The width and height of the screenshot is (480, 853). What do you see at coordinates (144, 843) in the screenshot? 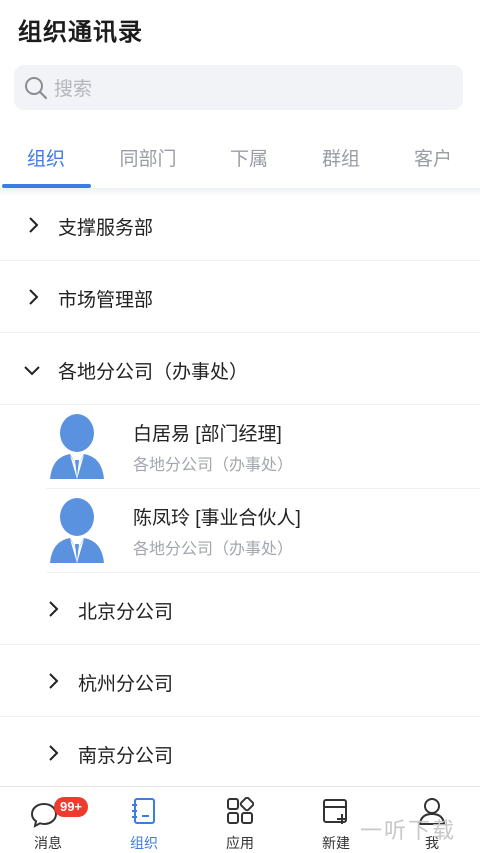
I see `nav-label: 组织` at bounding box center [144, 843].